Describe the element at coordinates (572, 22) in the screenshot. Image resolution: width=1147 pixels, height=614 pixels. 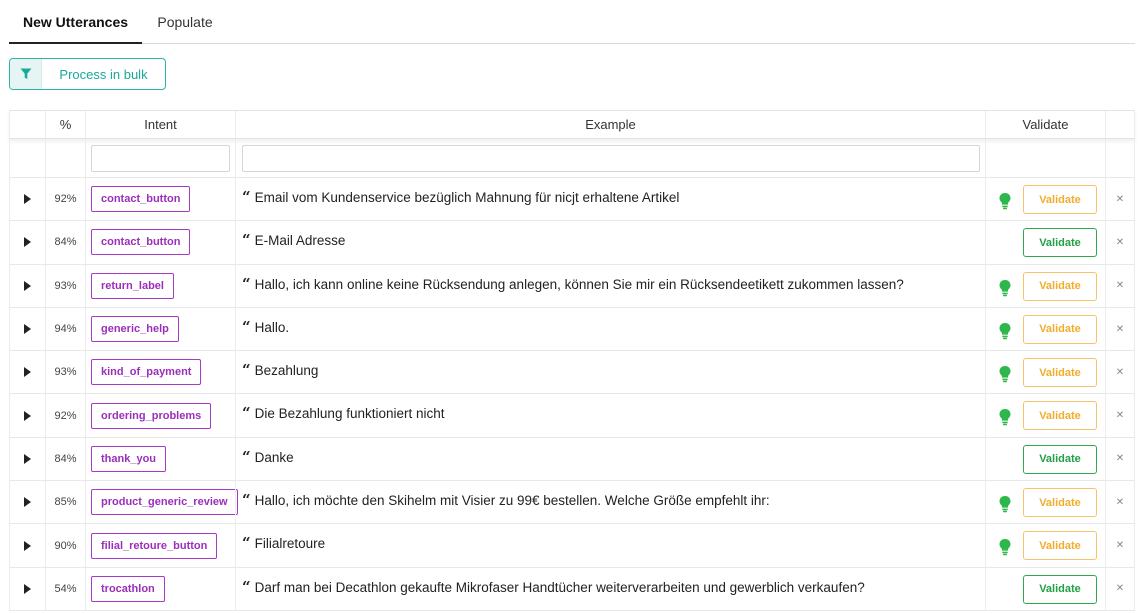
I see `tab-bar: New Utterances Populate` at that location.